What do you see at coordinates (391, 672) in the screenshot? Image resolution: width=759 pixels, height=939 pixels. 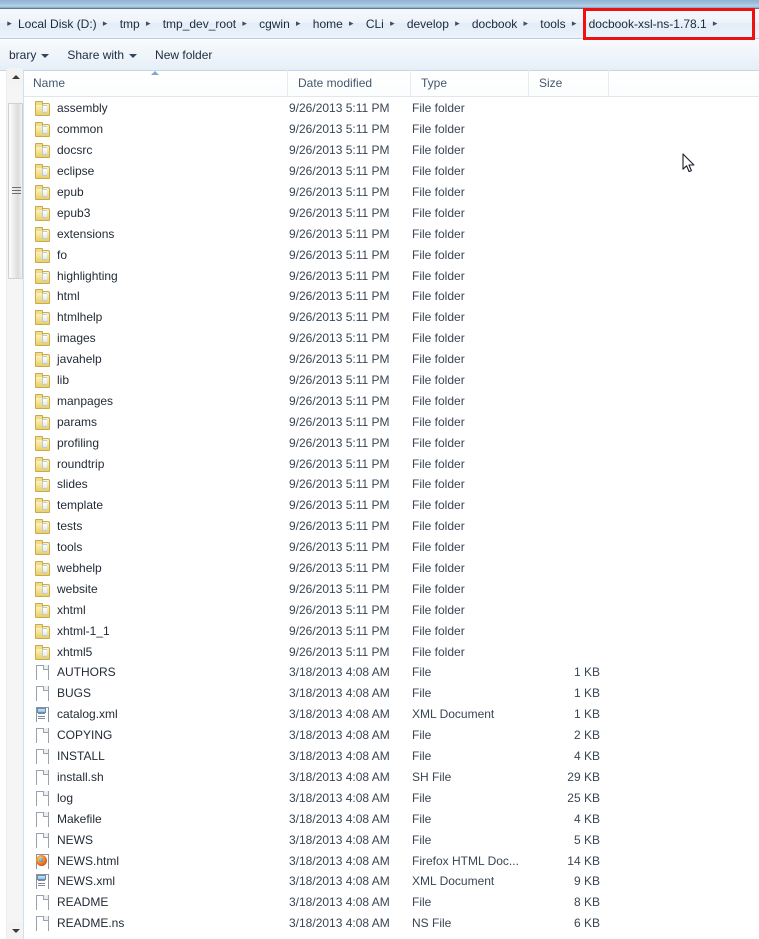 I see `file-list-row: AUTHORS 3/18/2013 4:08 AM File 1 KB` at bounding box center [391, 672].